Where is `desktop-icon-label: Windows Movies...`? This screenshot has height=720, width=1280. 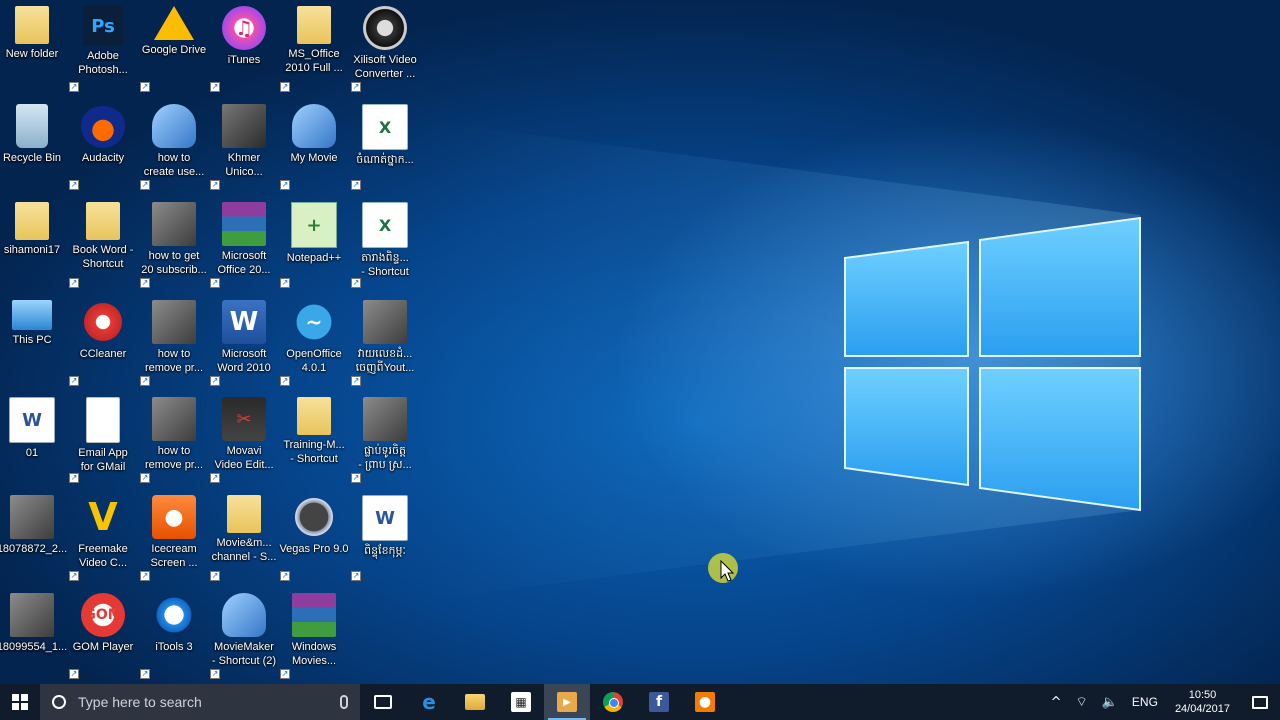
desktop-icon-label: Windows Movies... is located at coordinates (314, 654).